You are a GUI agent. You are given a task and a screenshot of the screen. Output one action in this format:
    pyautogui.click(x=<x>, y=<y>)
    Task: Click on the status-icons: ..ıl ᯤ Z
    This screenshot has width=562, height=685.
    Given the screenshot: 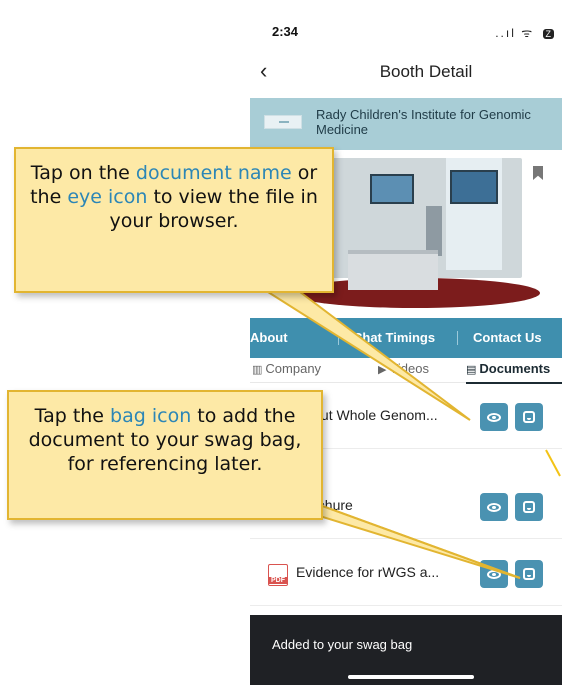 What is the action you would take?
    pyautogui.click(x=524, y=32)
    